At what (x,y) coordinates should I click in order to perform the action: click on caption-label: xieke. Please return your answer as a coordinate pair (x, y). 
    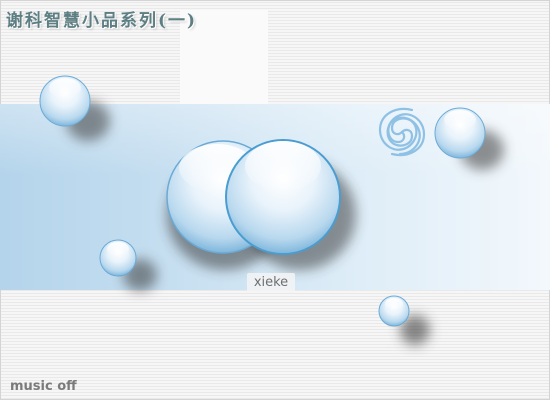
    Looking at the image, I should click on (271, 283).